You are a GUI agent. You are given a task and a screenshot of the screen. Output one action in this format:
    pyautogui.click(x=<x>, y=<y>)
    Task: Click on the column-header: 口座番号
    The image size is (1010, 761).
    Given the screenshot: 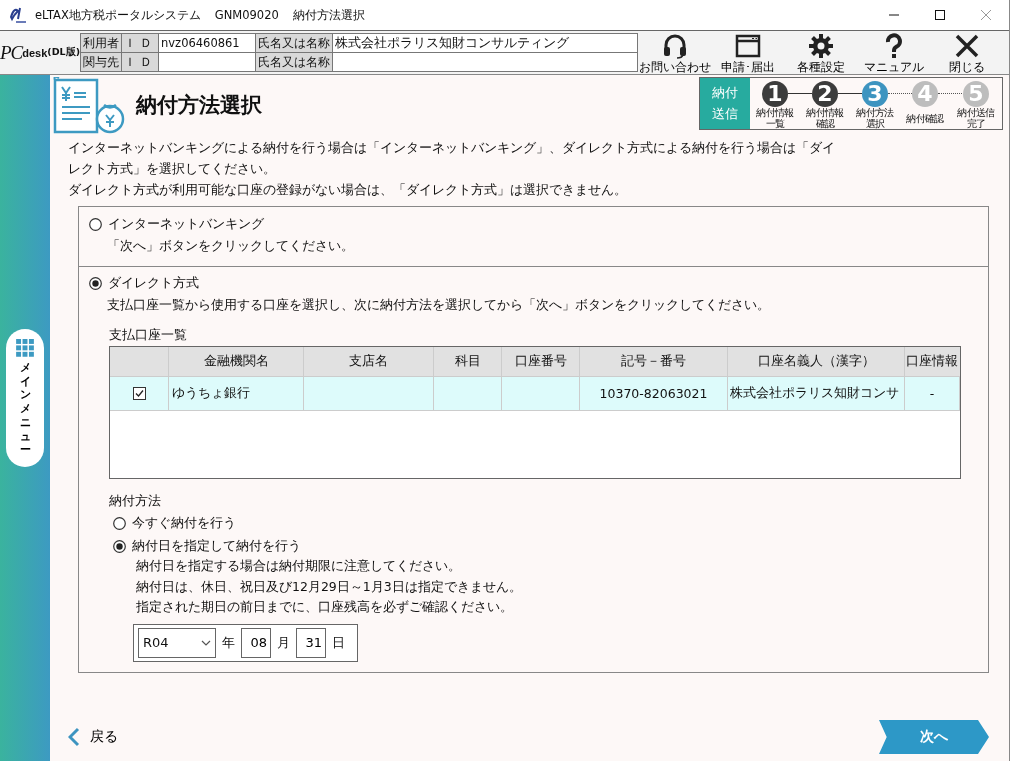 What is the action you would take?
    pyautogui.click(x=540, y=362)
    